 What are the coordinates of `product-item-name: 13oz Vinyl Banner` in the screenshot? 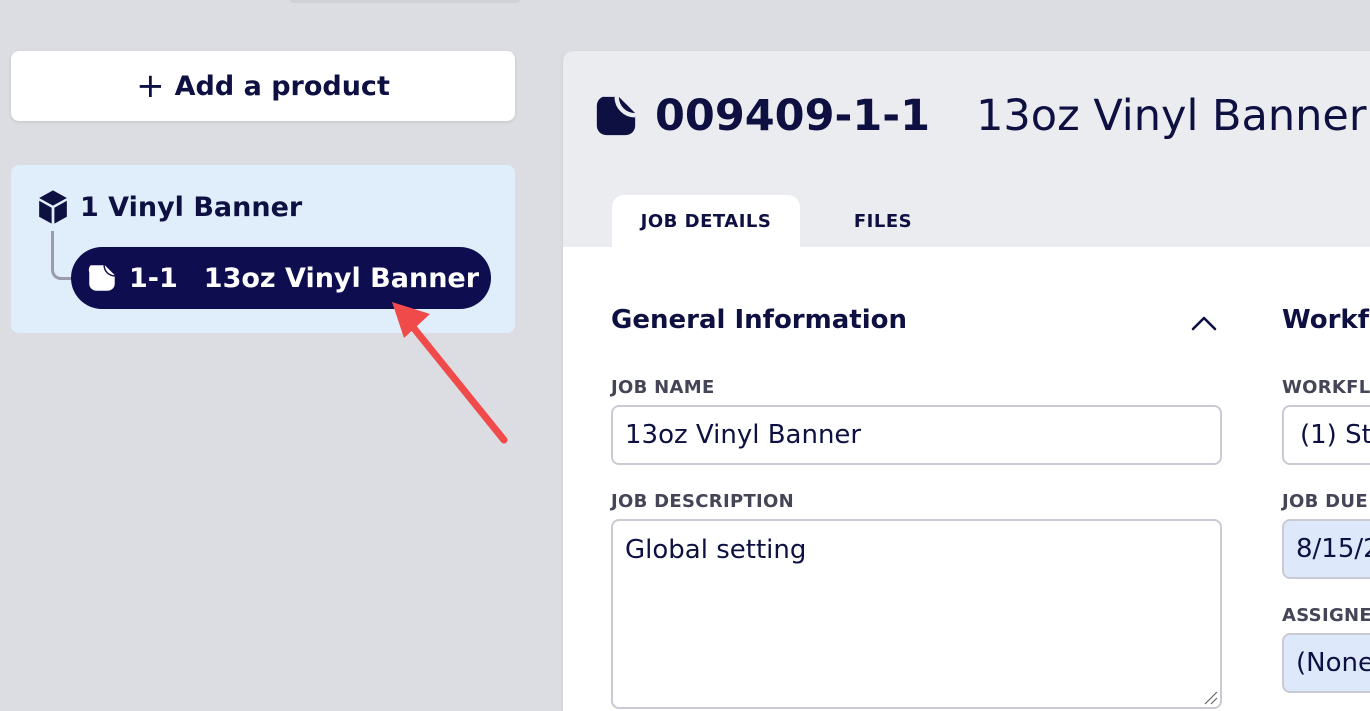 It's located at (341, 278).